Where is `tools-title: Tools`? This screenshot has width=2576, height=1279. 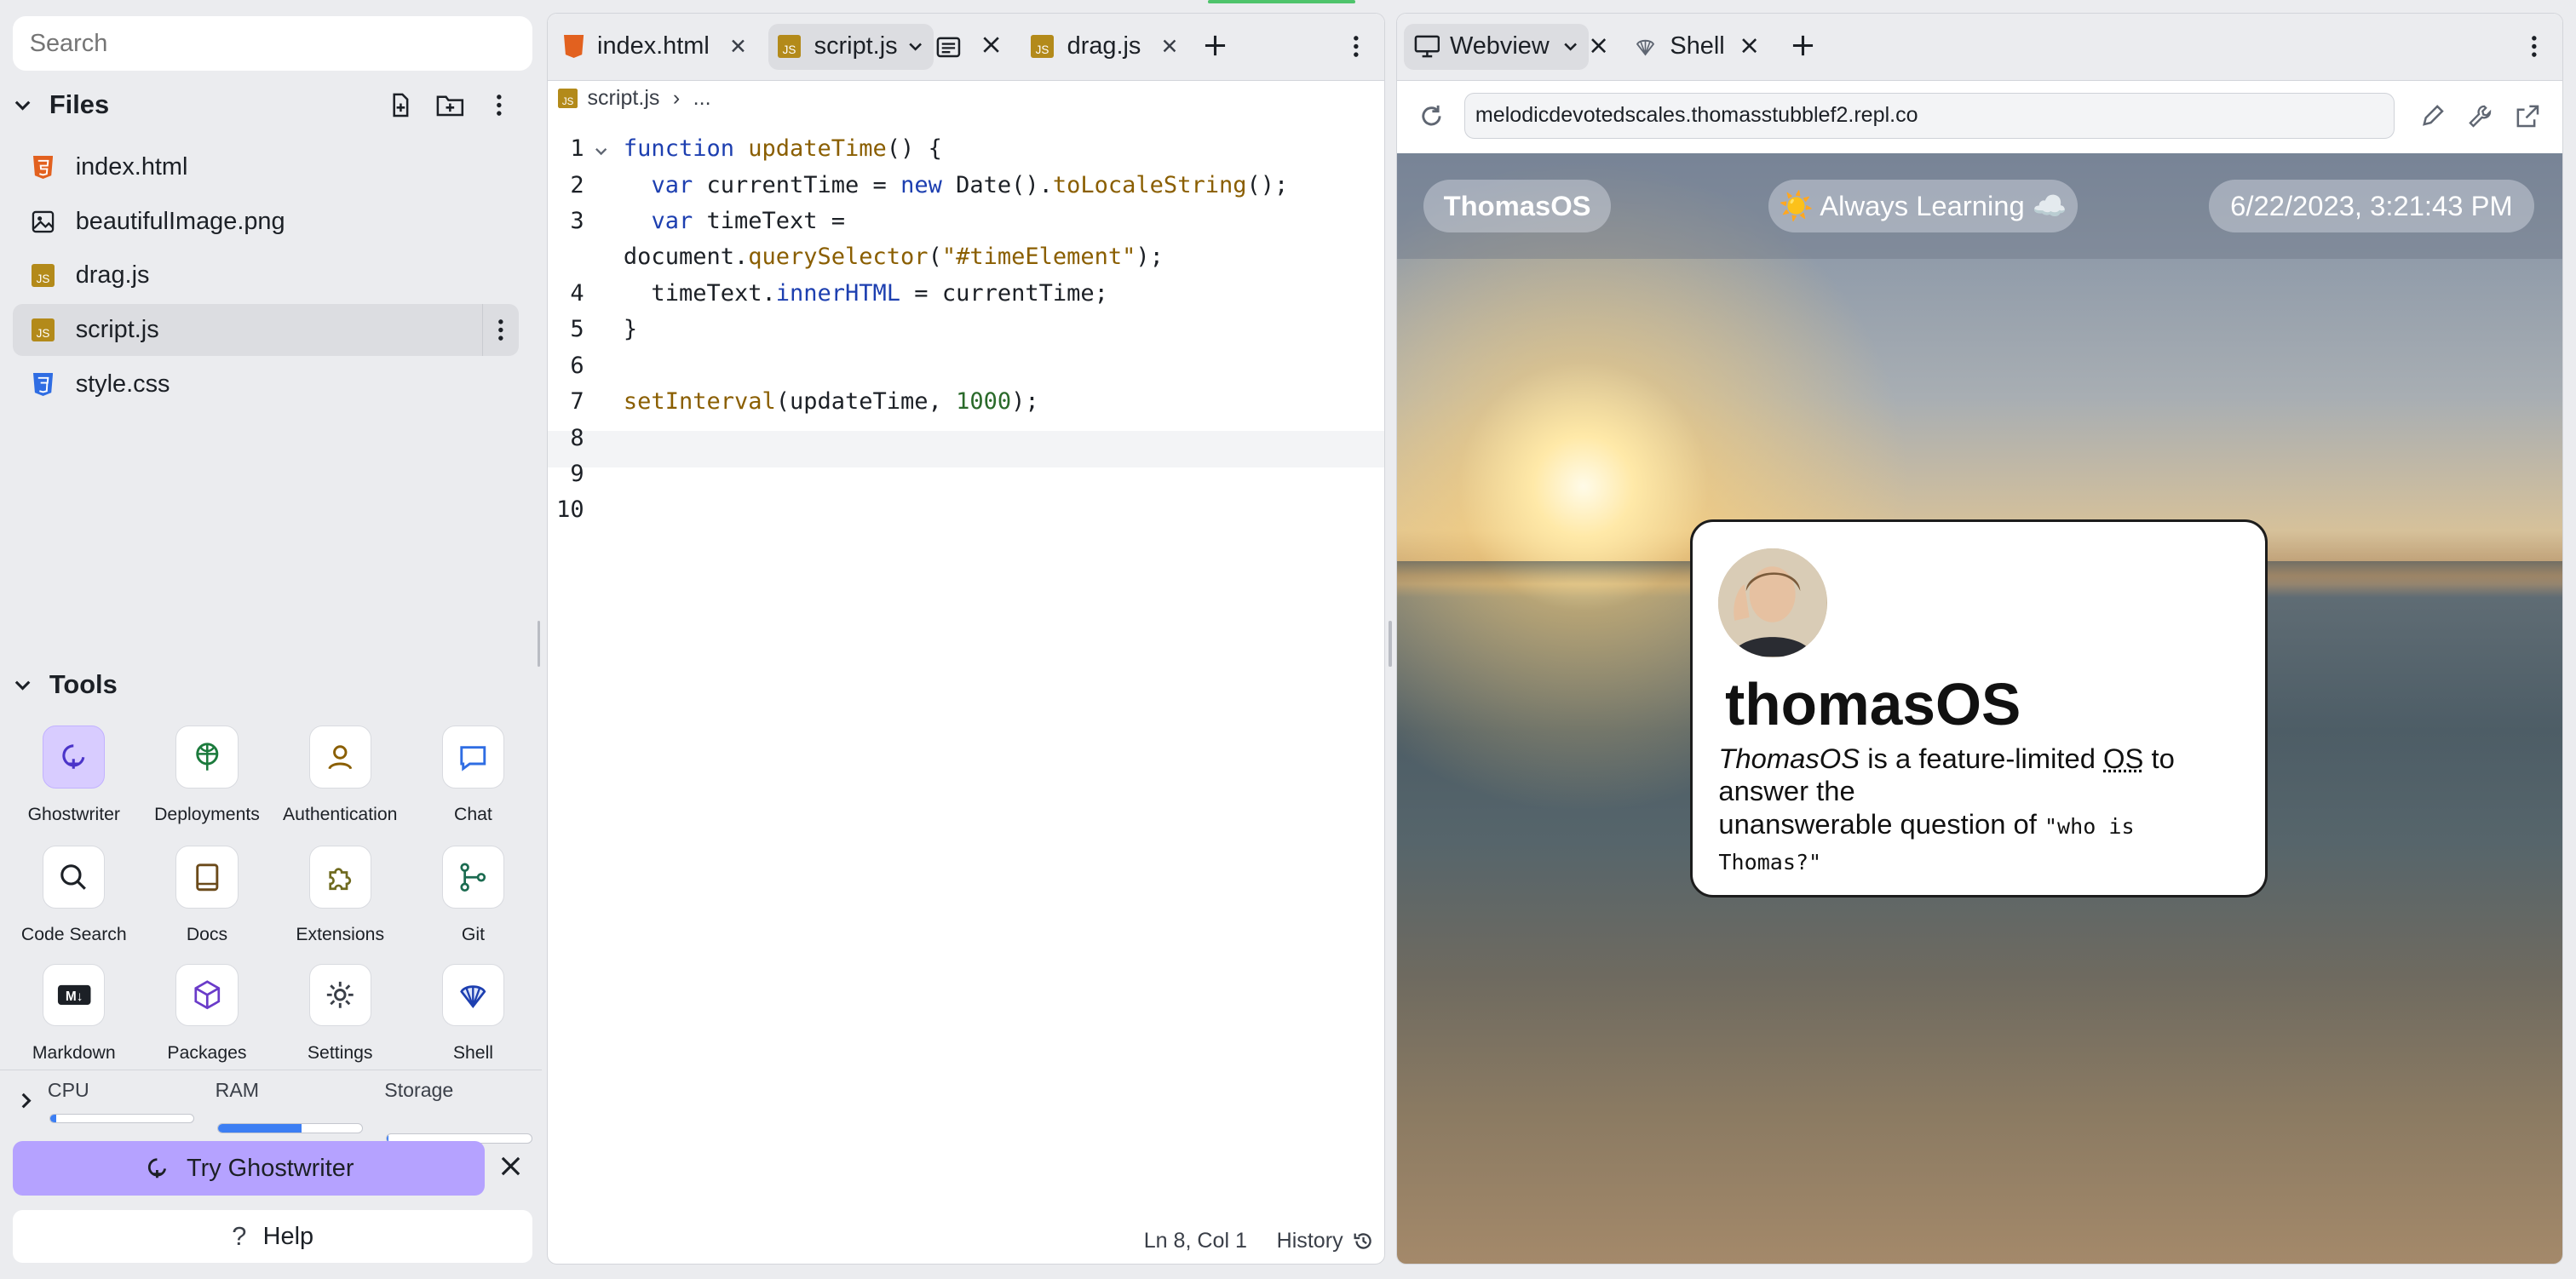 tools-title: Tools is located at coordinates (84, 685).